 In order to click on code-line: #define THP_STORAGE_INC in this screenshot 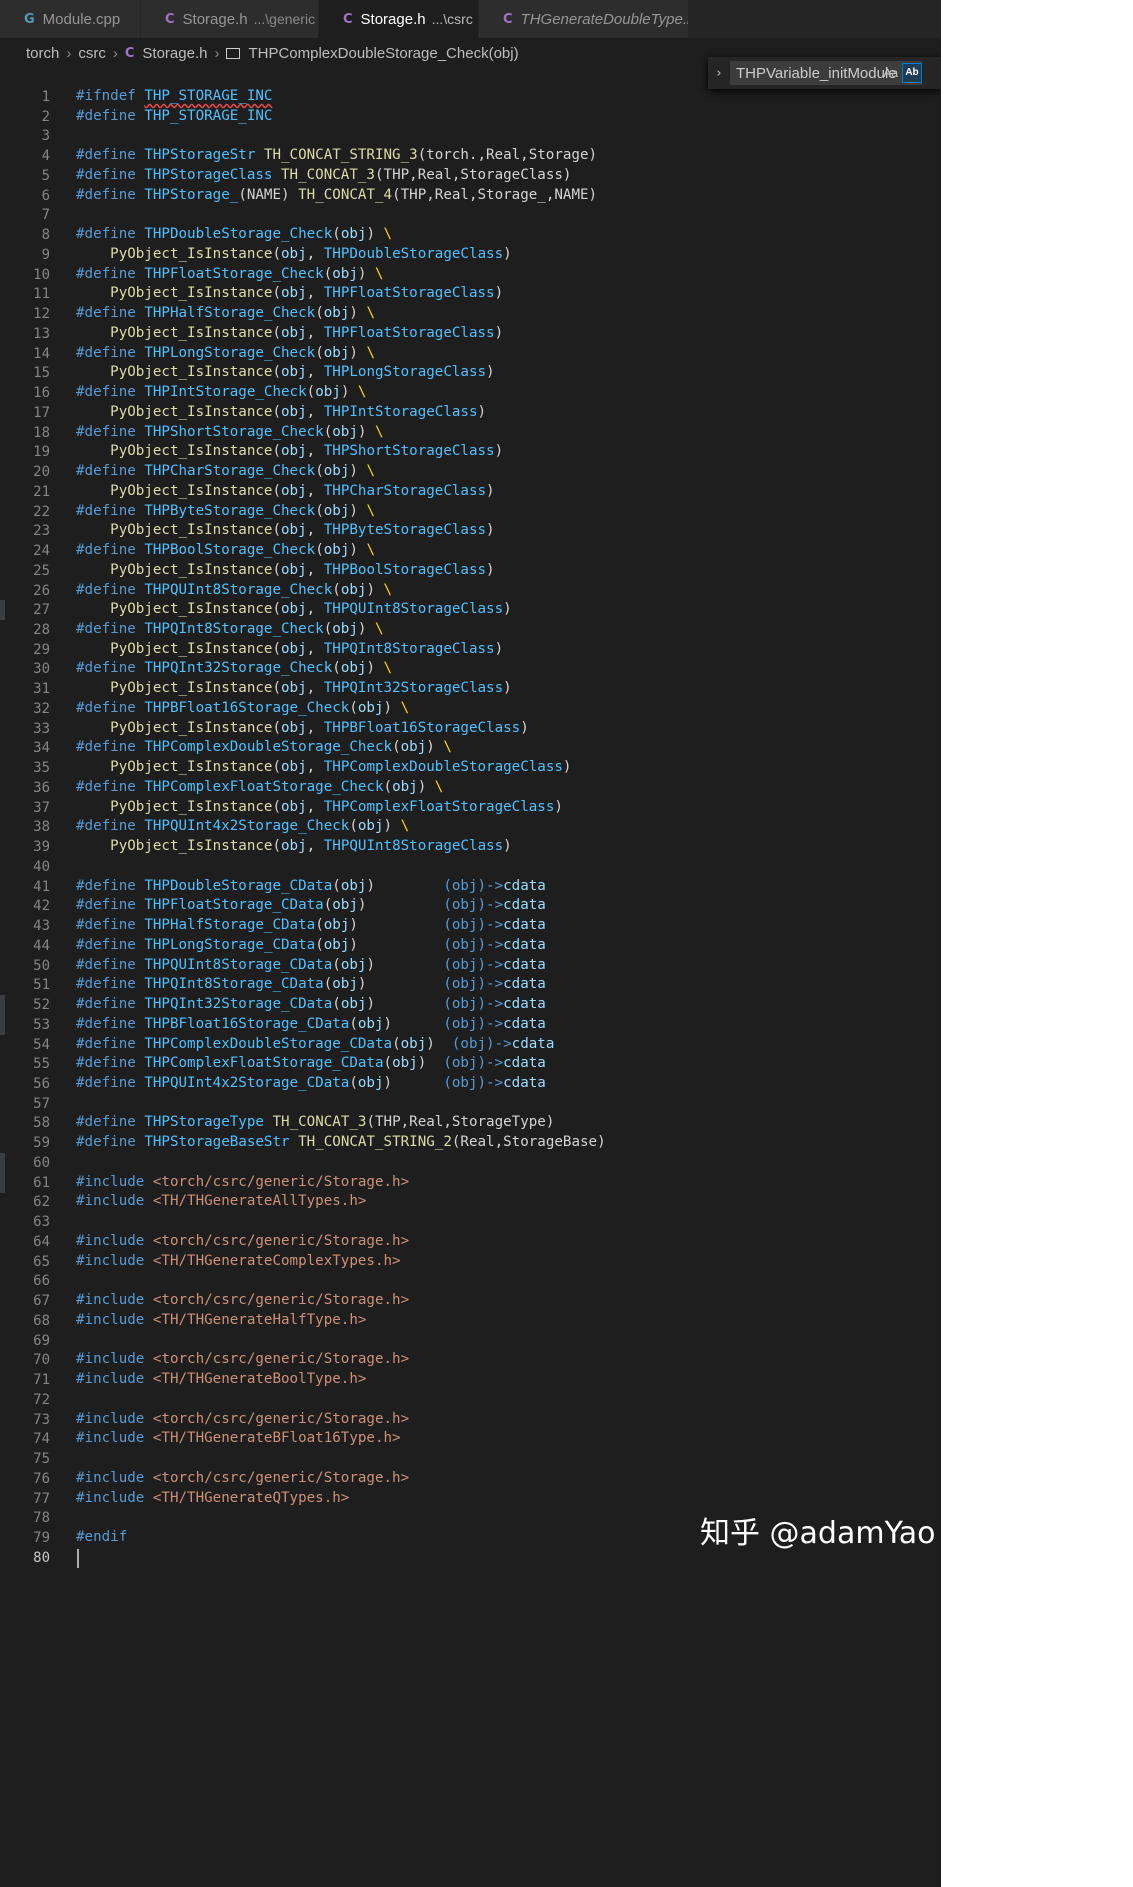, I will do `click(174, 116)`.